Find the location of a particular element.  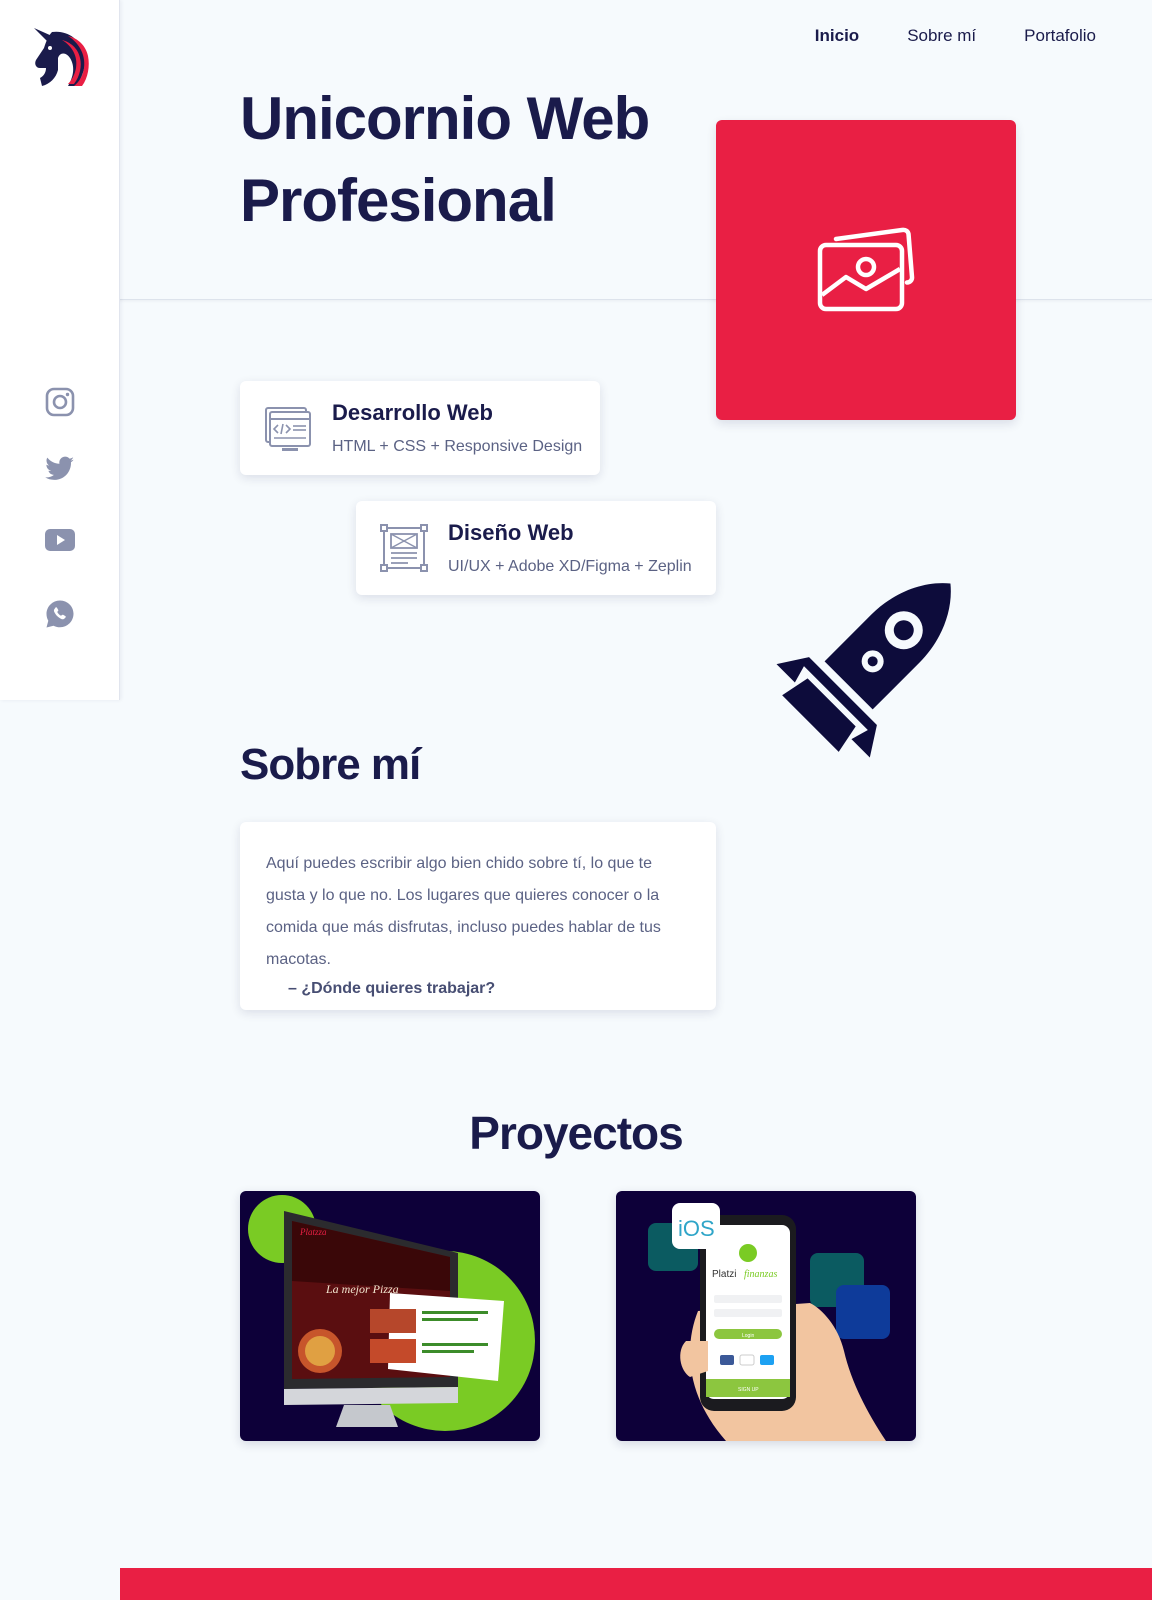

service-desc: UI/UX + Adobe XD/Figma + Zeplin is located at coordinates (570, 566).